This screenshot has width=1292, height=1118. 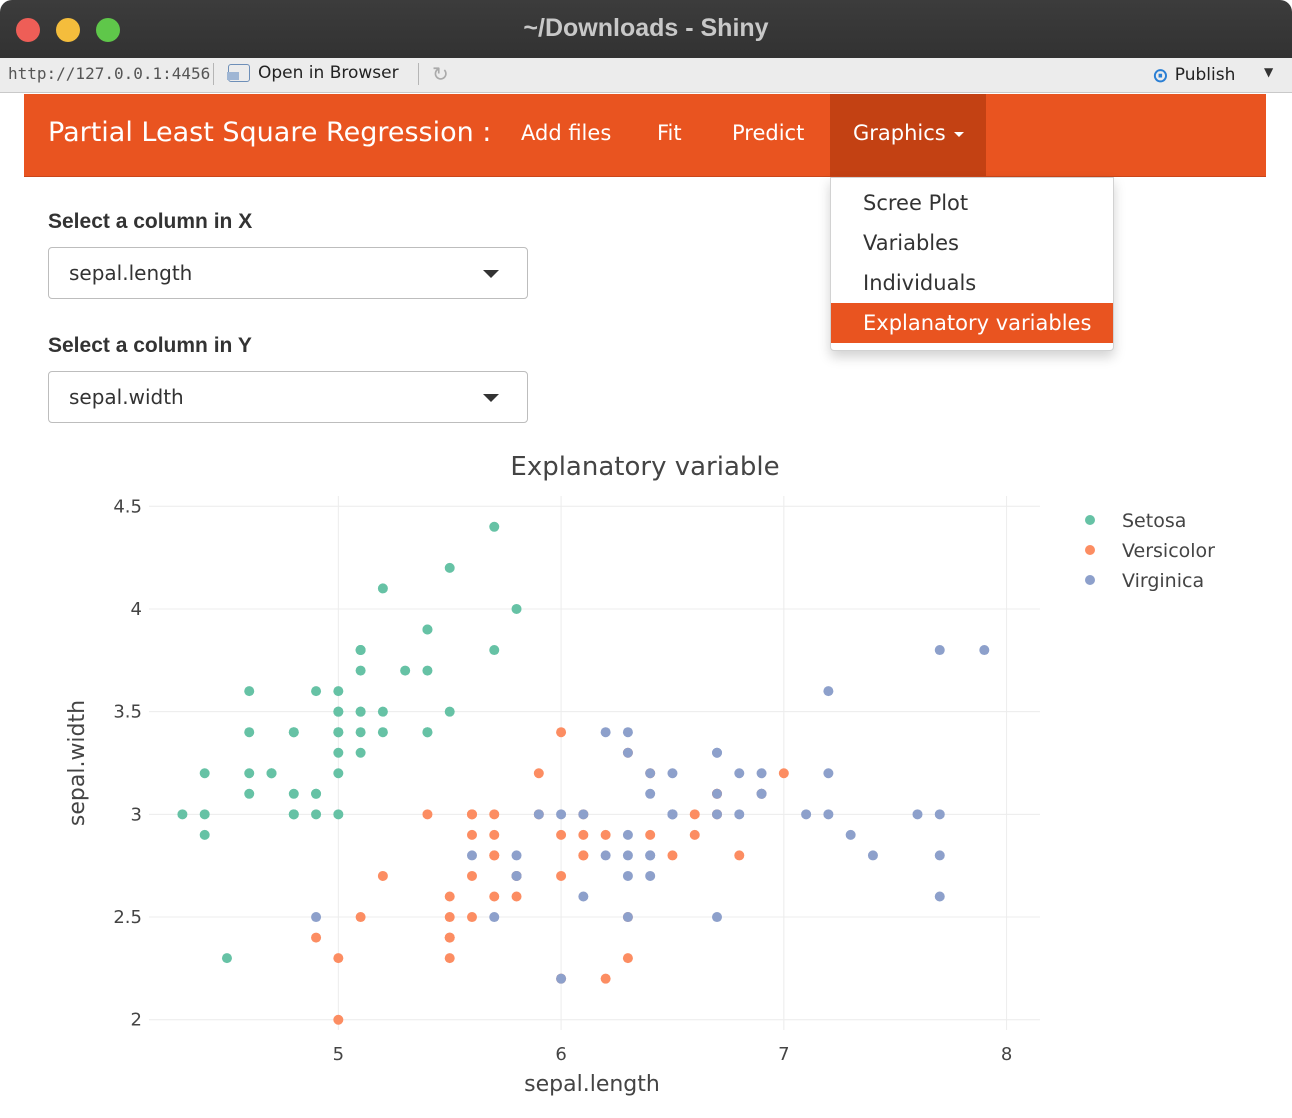 What do you see at coordinates (1154, 521) in the screenshot?
I see `legend-label-setosa: Setosa` at bounding box center [1154, 521].